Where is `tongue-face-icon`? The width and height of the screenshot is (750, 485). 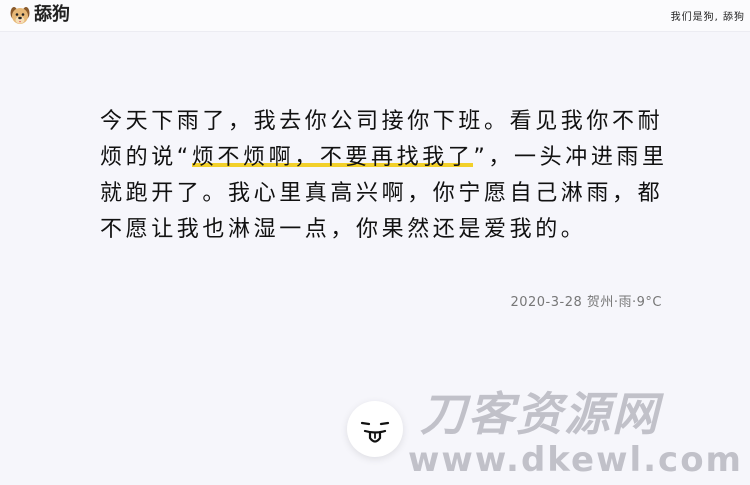
tongue-face-icon is located at coordinates (375, 432).